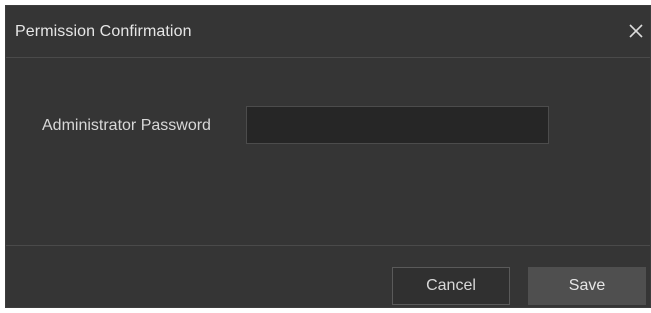 The height and width of the screenshot is (313, 651). I want to click on administrator-password-label: Administrator Password, so click(126, 125).